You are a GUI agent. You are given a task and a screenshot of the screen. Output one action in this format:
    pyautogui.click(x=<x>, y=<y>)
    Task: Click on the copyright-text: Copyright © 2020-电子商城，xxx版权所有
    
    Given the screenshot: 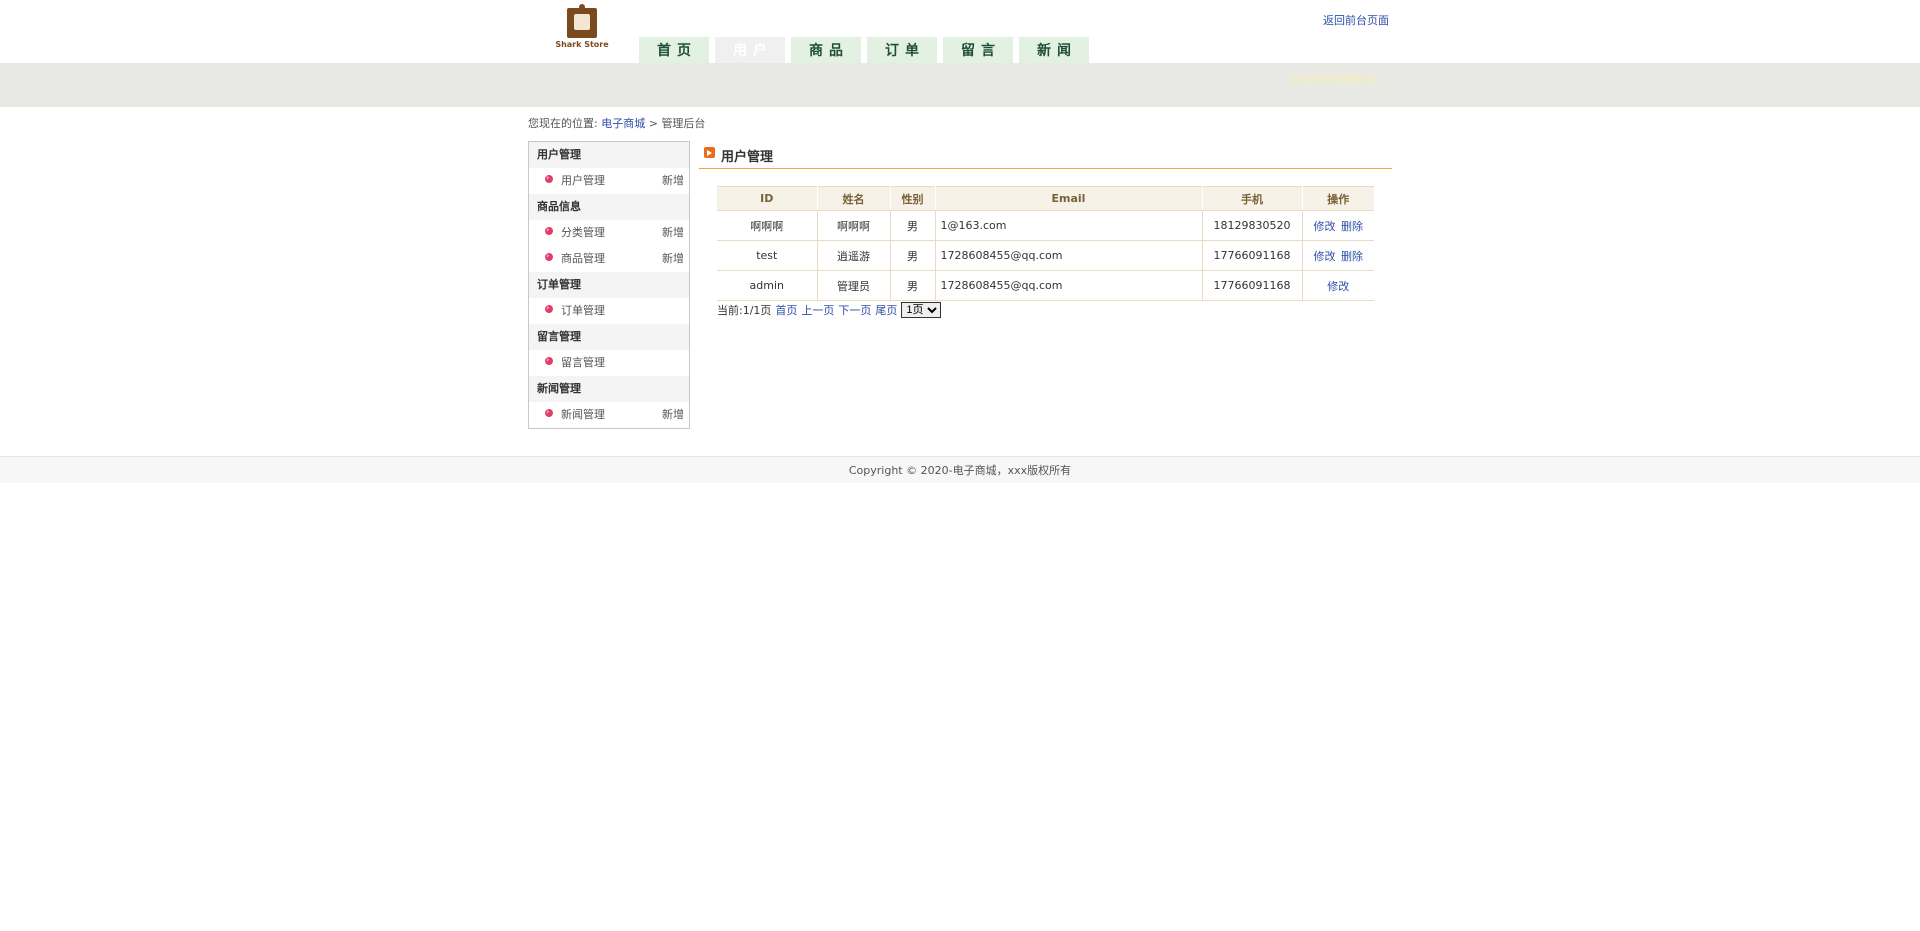 What is the action you would take?
    pyautogui.click(x=960, y=470)
    